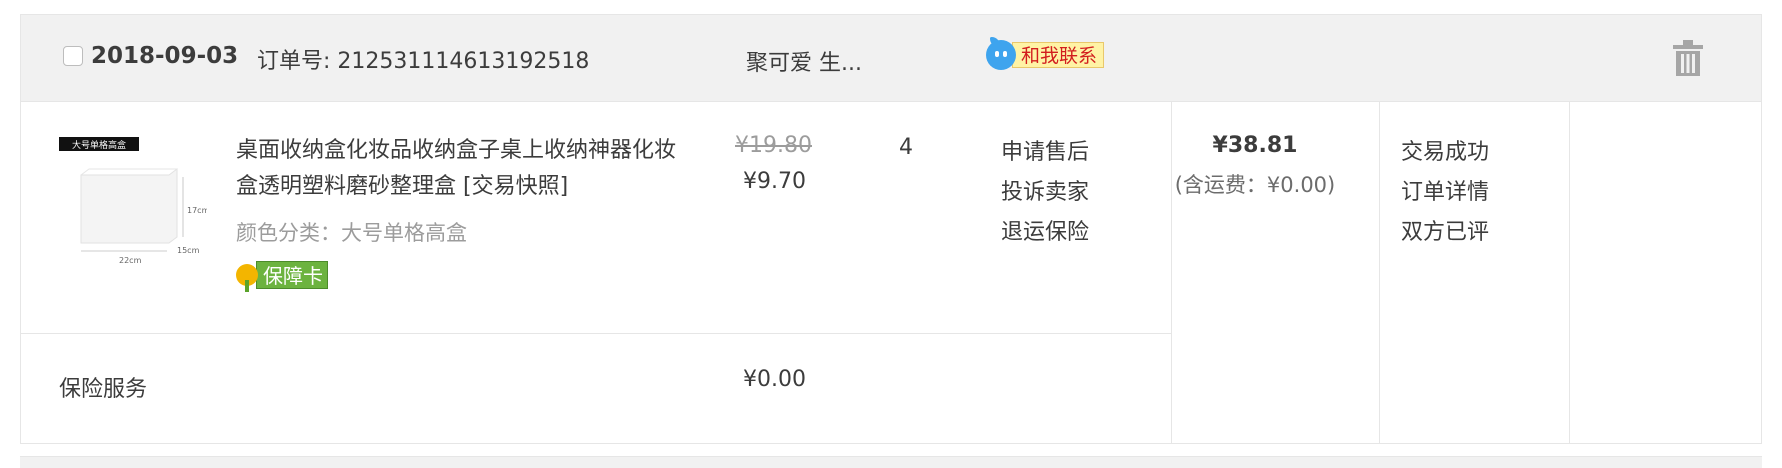 This screenshot has height=468, width=1782. I want to click on after-sale-actions: 申请售后 投诉卖家 退运保险, so click(1045, 193).